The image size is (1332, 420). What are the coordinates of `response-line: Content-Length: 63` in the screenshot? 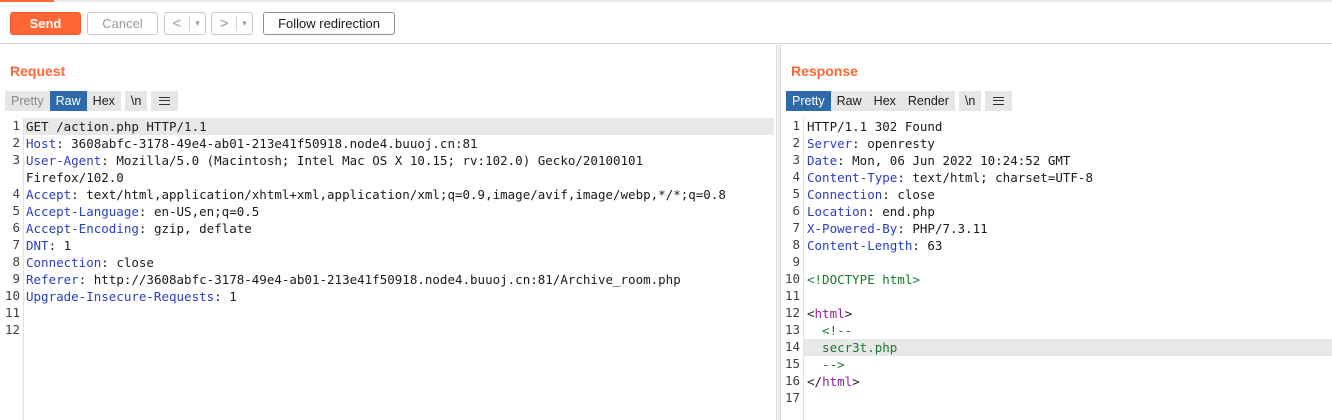 It's located at (874, 245).